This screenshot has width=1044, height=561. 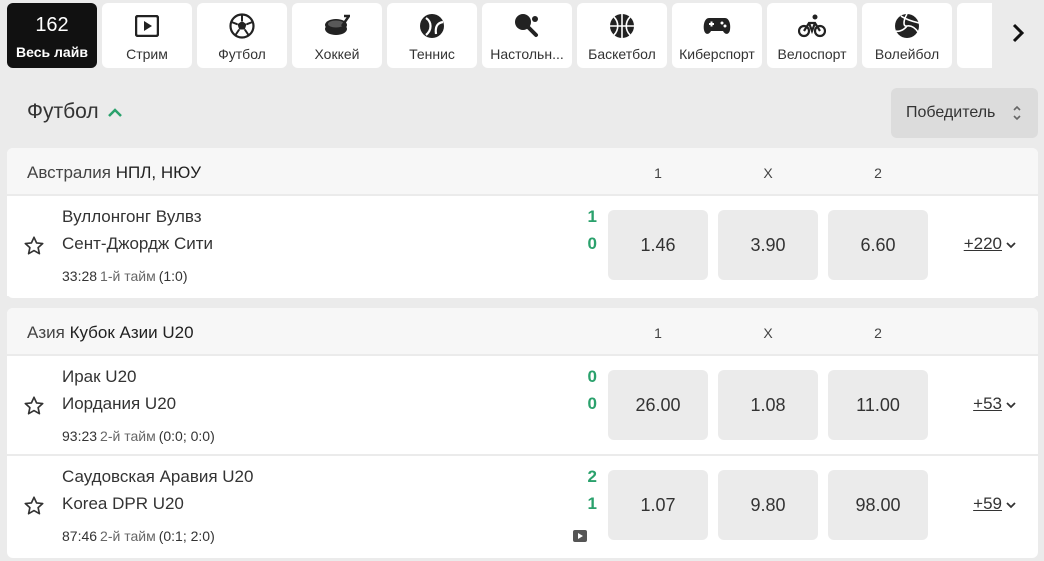 I want to click on gamepad-icon, so click(x=717, y=26).